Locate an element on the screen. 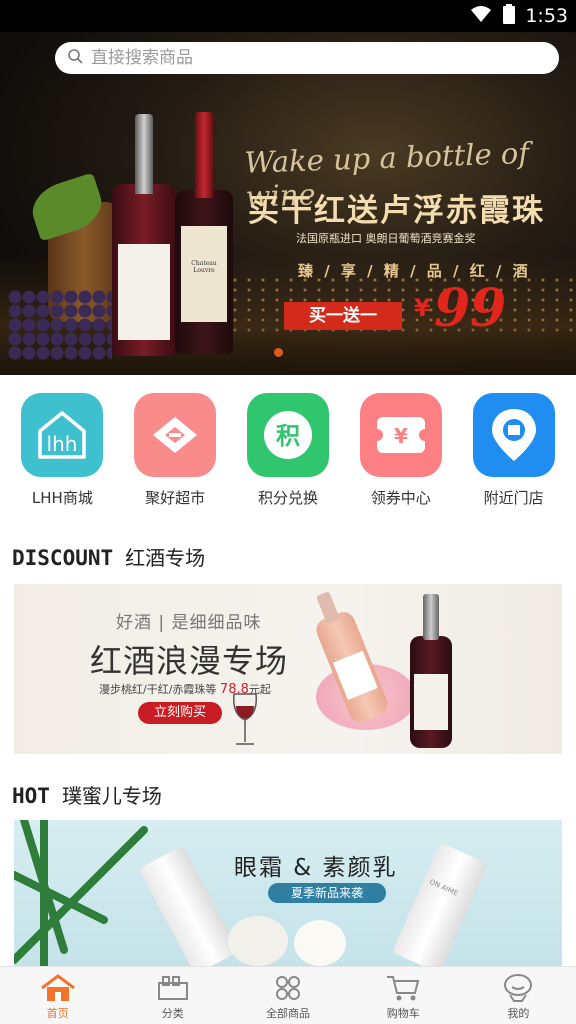 The image size is (576, 1024). category-icon is located at coordinates (172, 988).